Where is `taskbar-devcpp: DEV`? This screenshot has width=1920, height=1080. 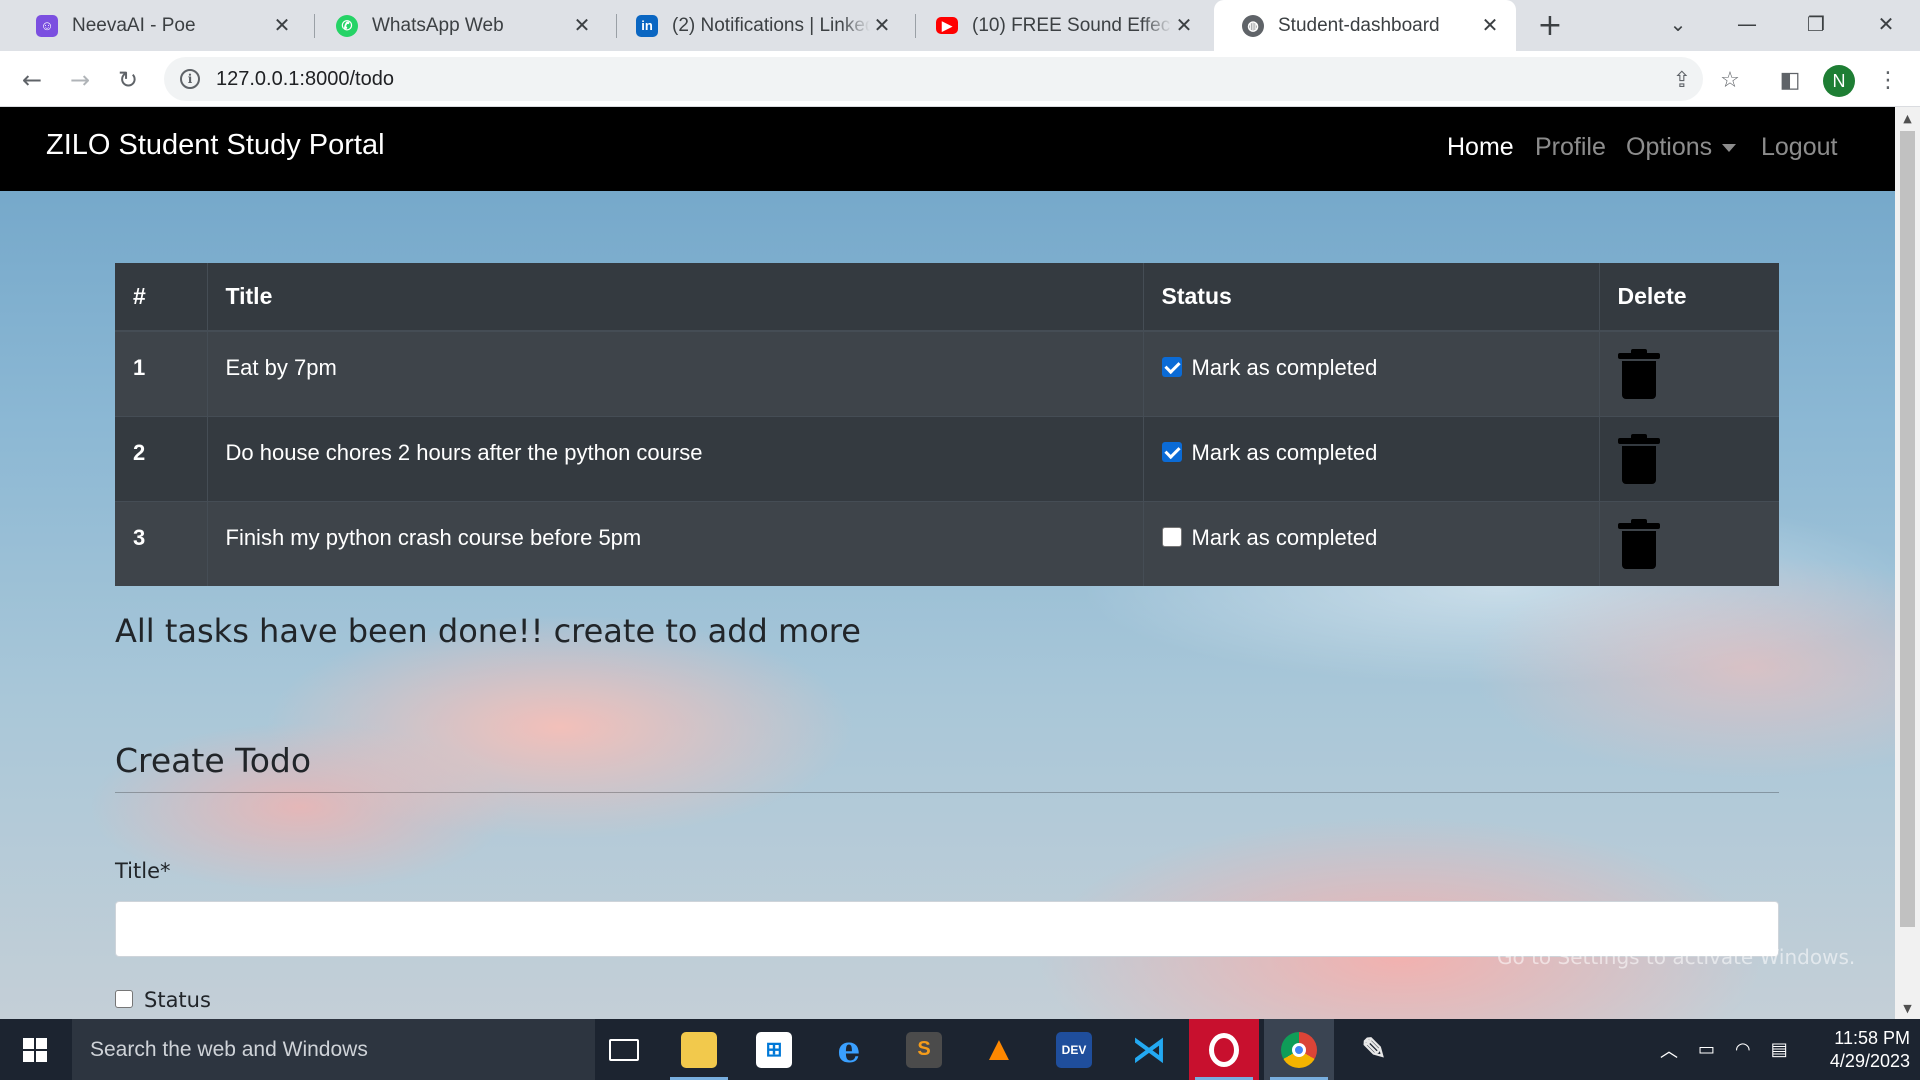 taskbar-devcpp: DEV is located at coordinates (1074, 1049).